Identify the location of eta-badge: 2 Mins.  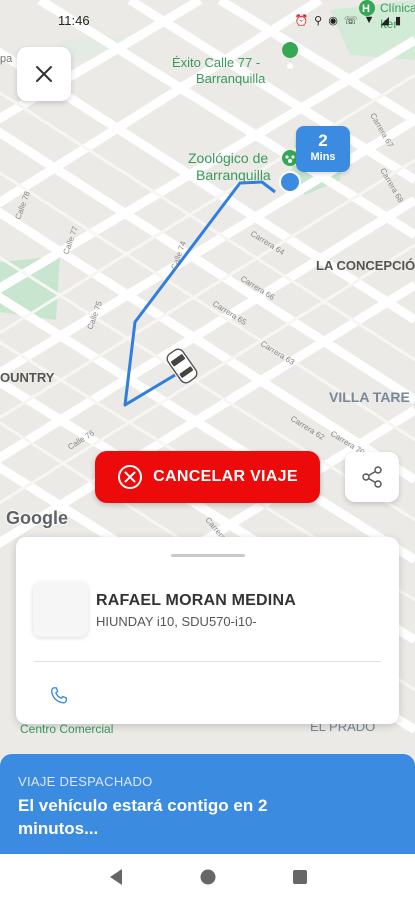
(323, 149).